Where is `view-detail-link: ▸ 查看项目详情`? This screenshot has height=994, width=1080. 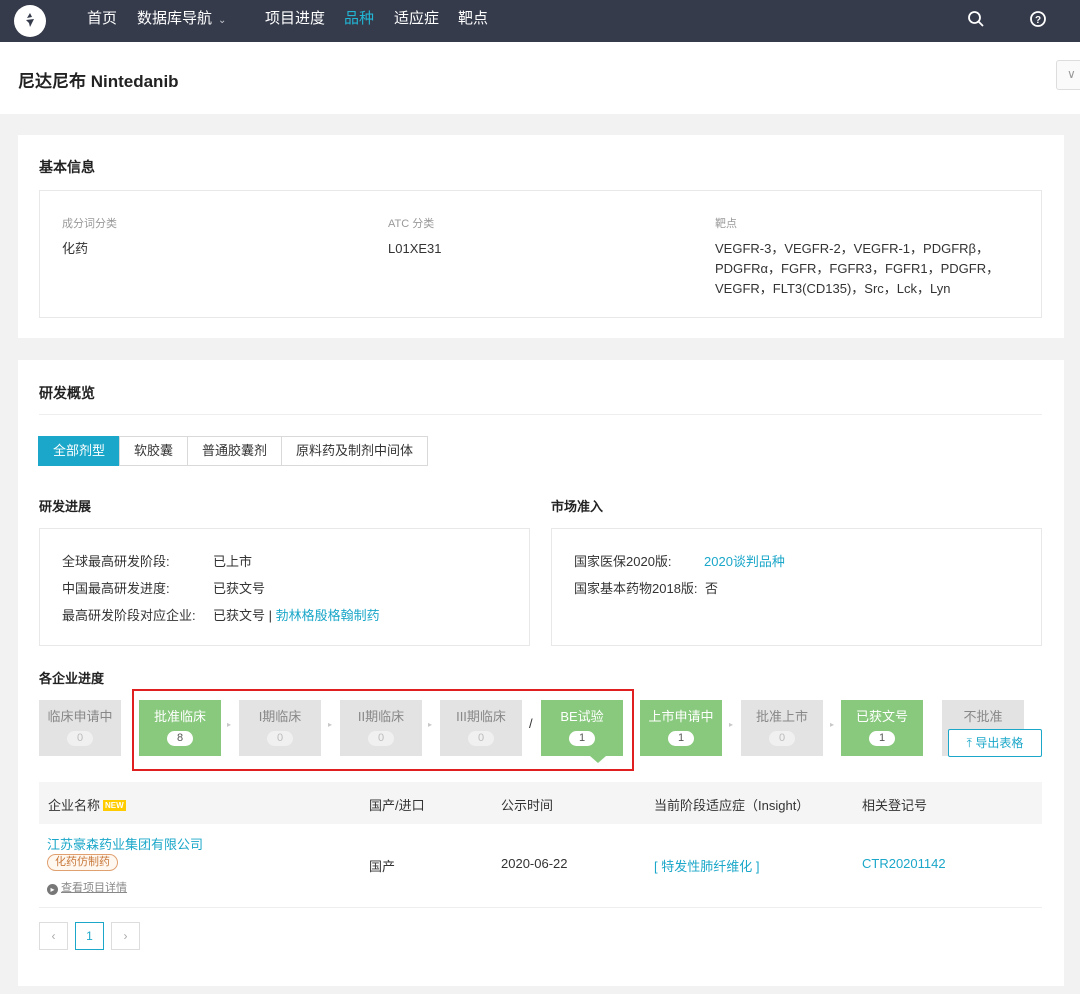 view-detail-link: ▸ 查看项目详情 is located at coordinates (87, 887).